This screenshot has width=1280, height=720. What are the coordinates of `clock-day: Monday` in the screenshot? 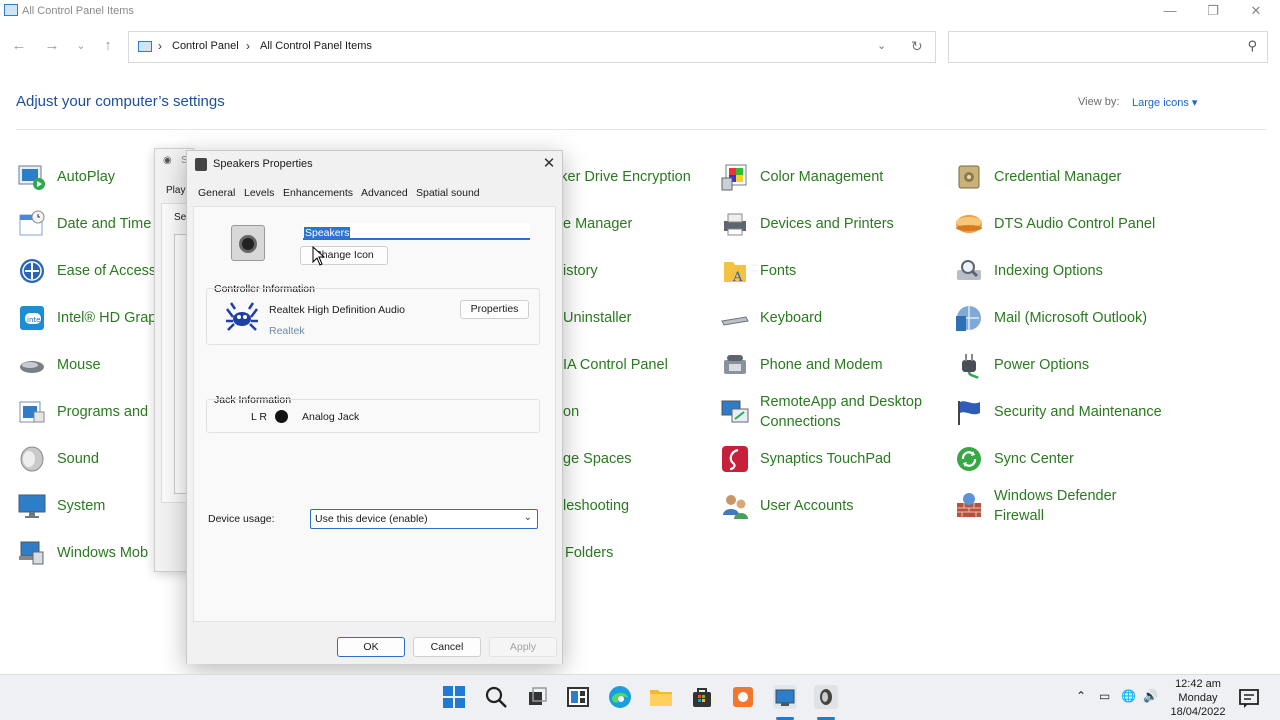 It's located at (1198, 698).